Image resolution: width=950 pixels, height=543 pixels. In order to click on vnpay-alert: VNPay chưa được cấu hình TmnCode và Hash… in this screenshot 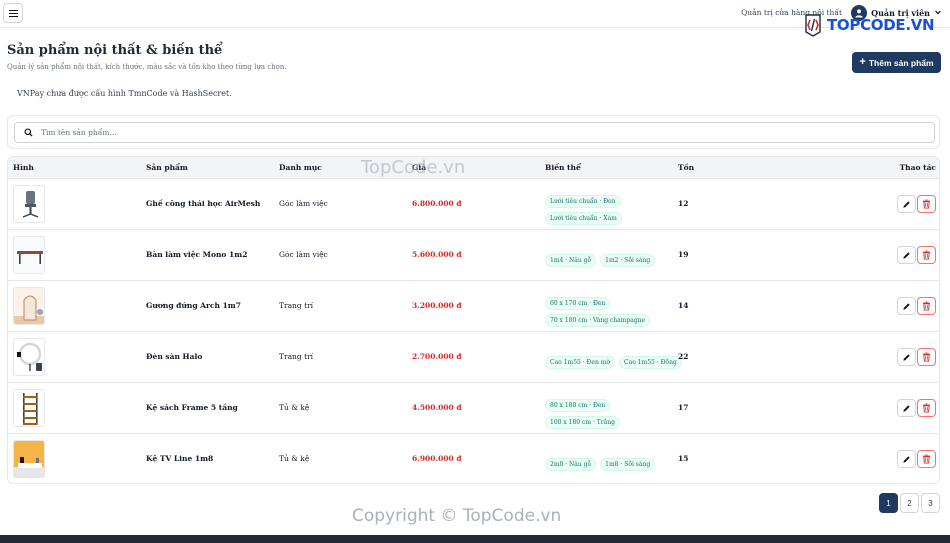, I will do `click(124, 93)`.